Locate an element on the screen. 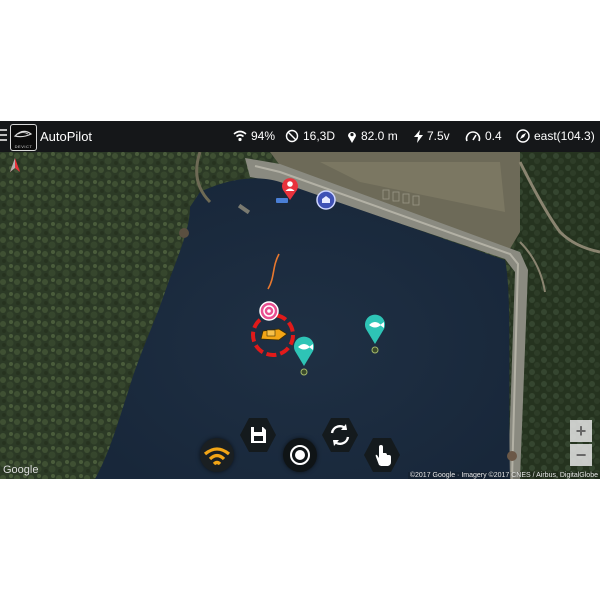 The width and height of the screenshot is (600, 600). north-arrow-icon is located at coordinates (15, 165).